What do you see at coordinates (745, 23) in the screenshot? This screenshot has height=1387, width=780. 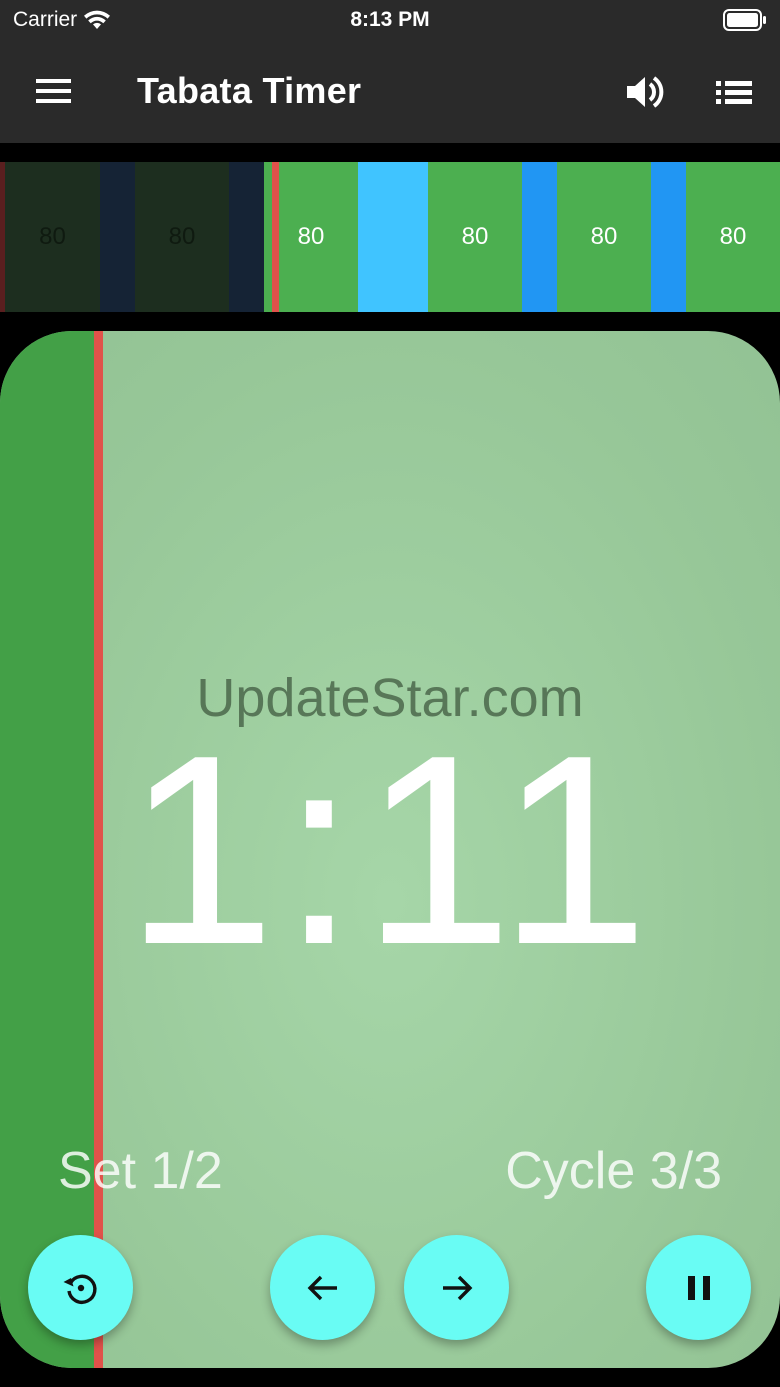 I see `battery-icon` at bounding box center [745, 23].